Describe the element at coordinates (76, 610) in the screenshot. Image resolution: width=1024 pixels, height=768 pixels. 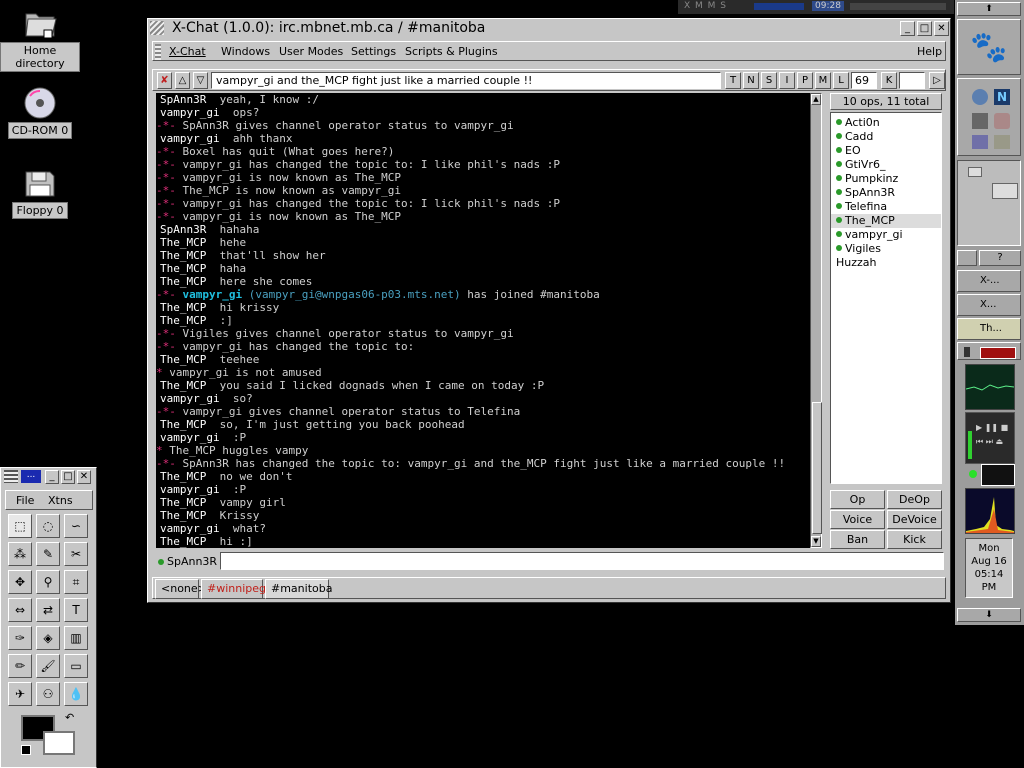
I see `text-icon: T` at that location.